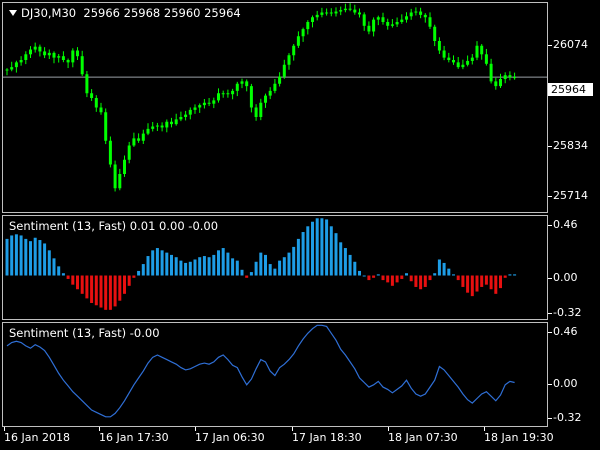 Image resolution: width=600 pixels, height=450 pixels. What do you see at coordinates (570, 44) in the screenshot?
I see `price-axis-label: 26074` at bounding box center [570, 44].